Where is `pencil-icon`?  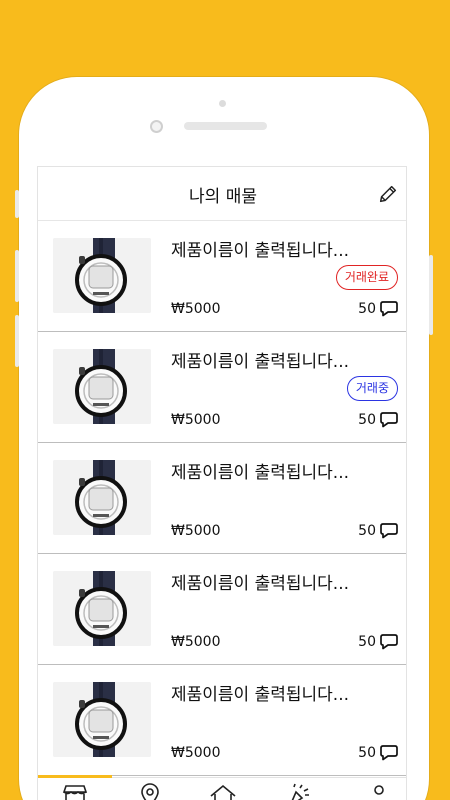 pencil-icon is located at coordinates (388, 194).